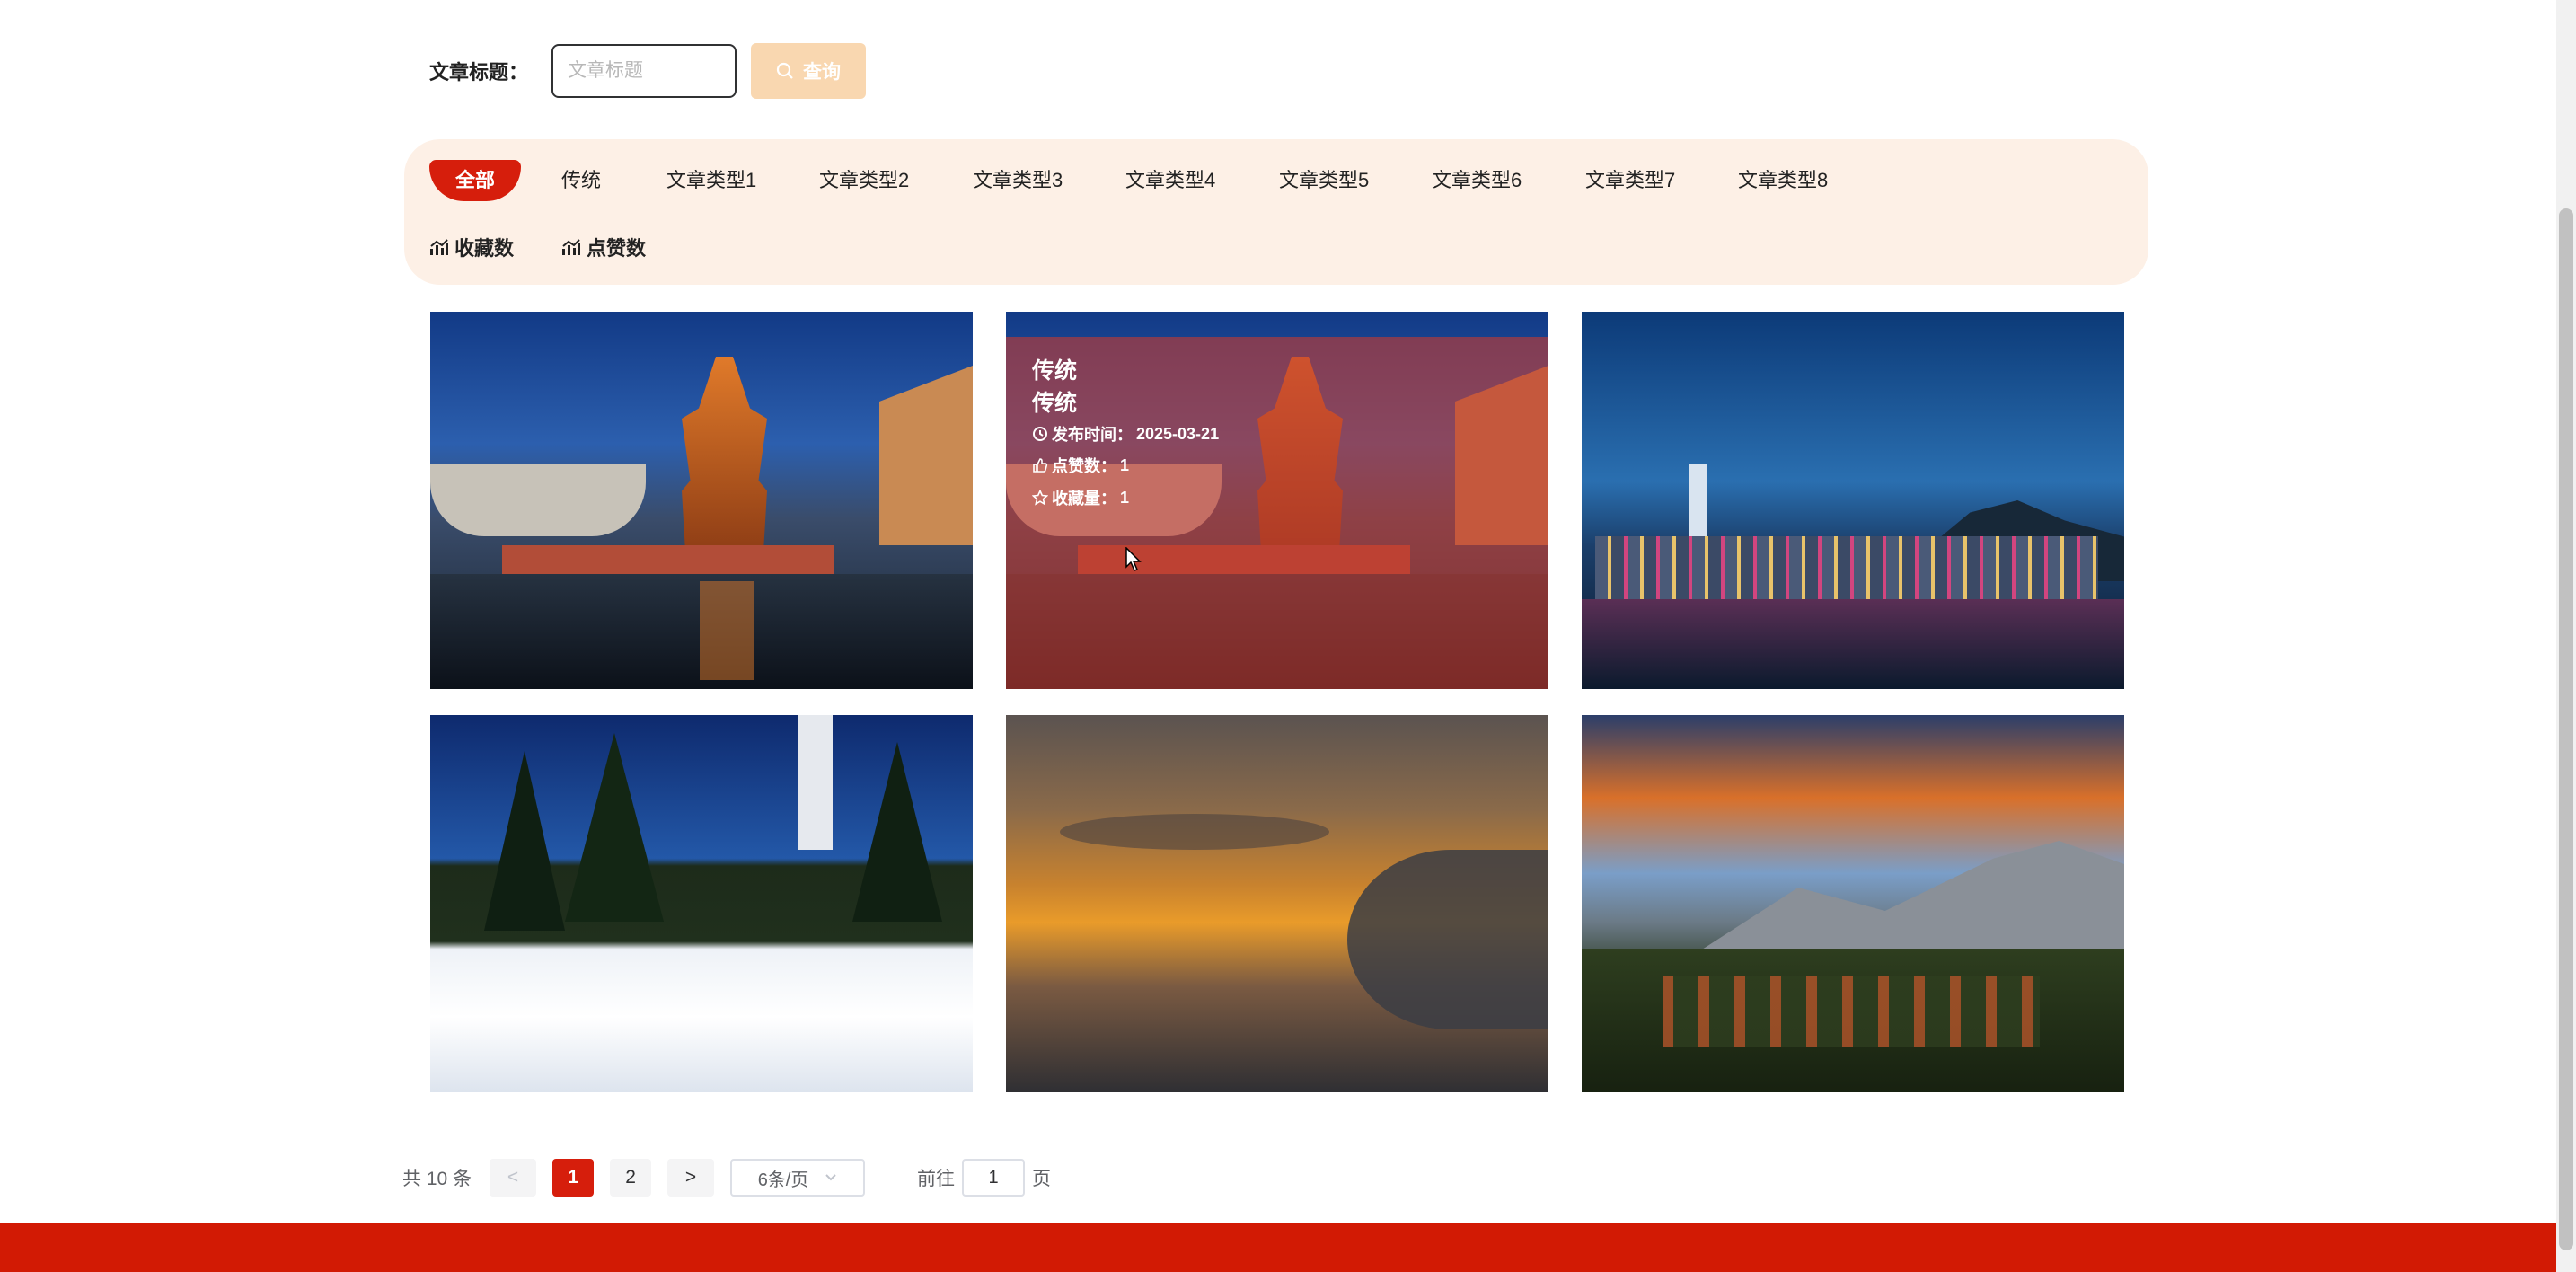 Image resolution: width=2576 pixels, height=1272 pixels. What do you see at coordinates (1055, 371) in the screenshot?
I see `card-title: 传统` at bounding box center [1055, 371].